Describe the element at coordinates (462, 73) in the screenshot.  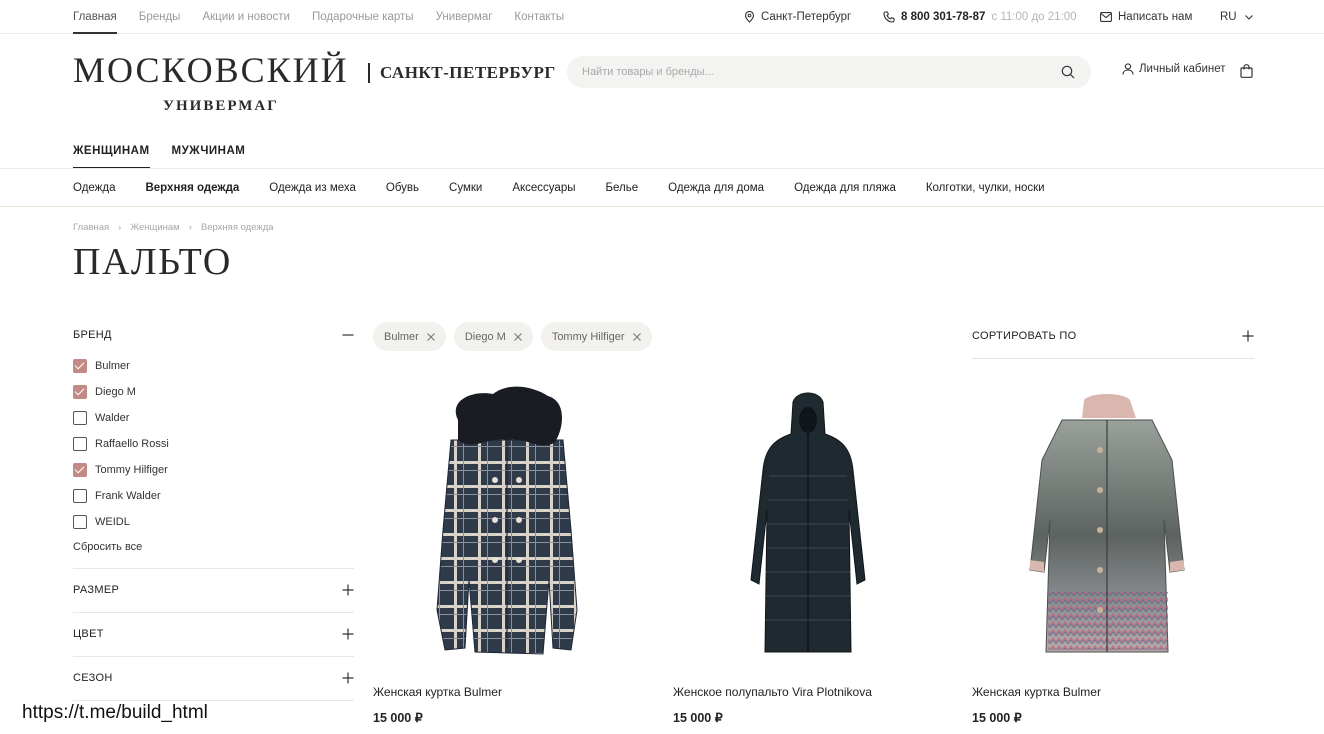
I see `logo-city: САНКТ-ПЕТЕРБУРГ` at that location.